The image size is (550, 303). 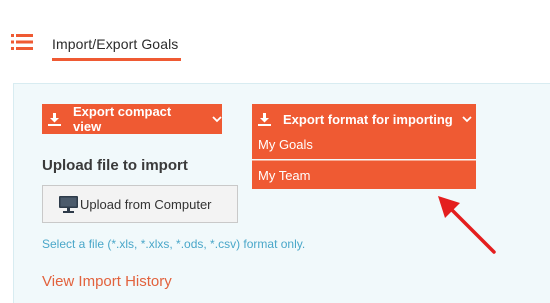 I want to click on upload-from-computer-button: Upload from Computer, so click(x=140, y=204).